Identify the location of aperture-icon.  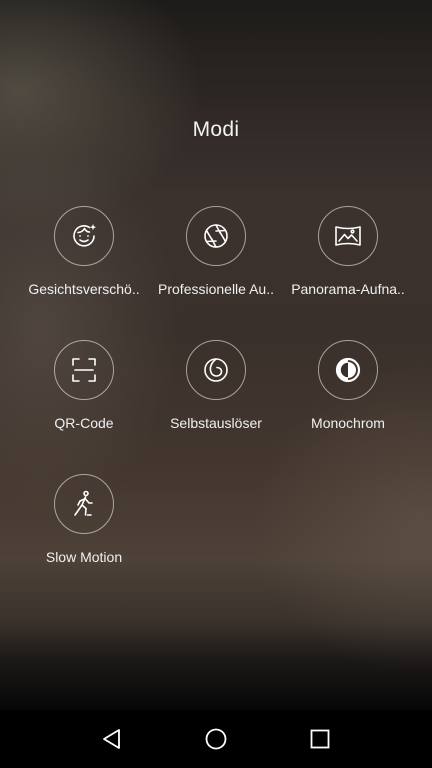
(216, 236).